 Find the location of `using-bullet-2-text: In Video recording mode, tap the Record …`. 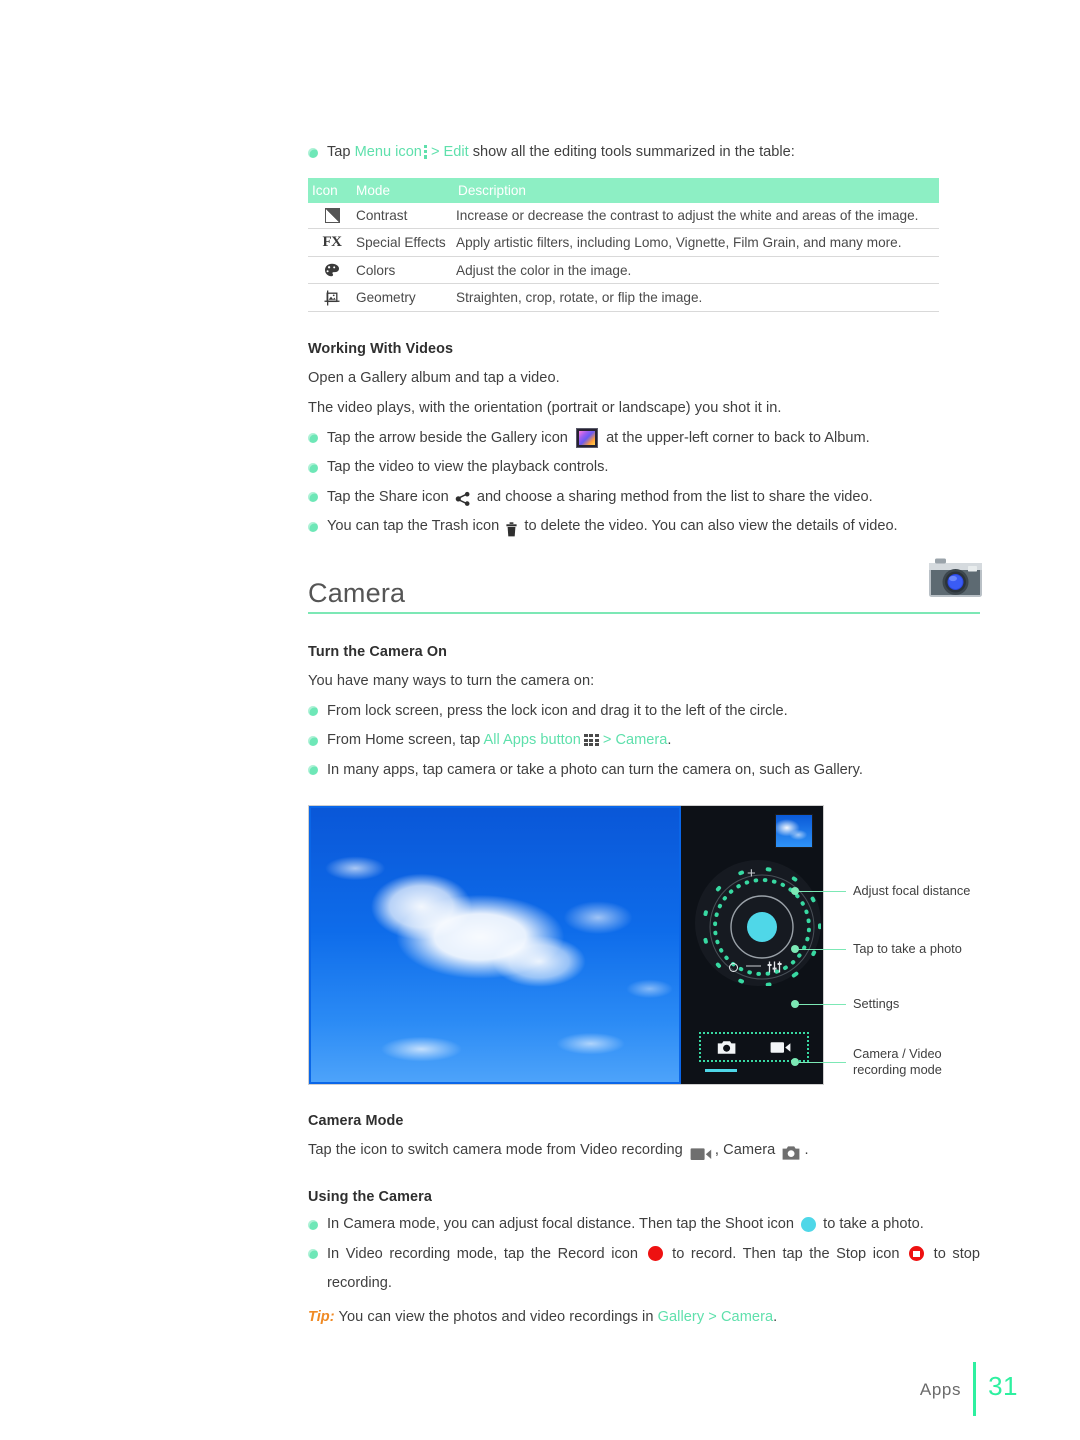

using-bullet-2-text: In Video recording mode, tap the Record … is located at coordinates (653, 1269).